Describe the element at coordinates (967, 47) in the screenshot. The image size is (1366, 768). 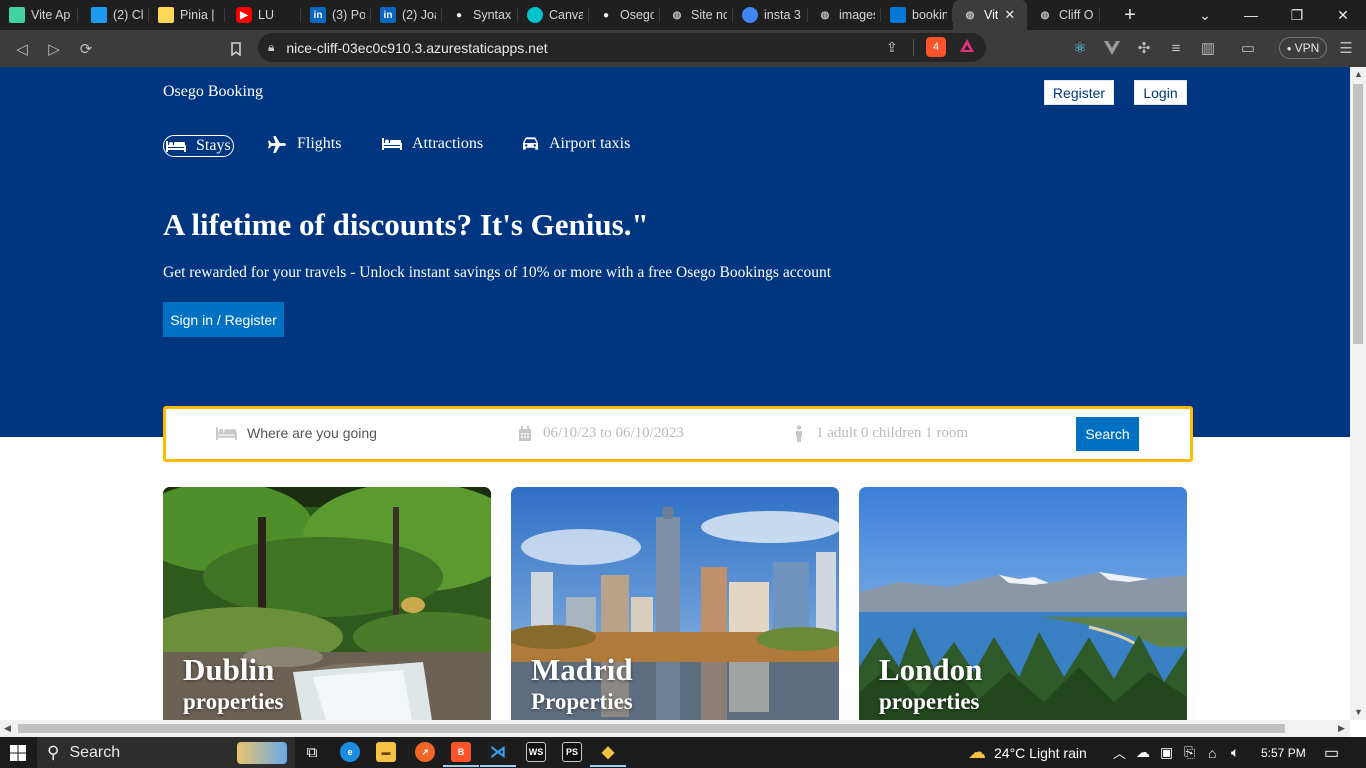
I see `brave-rewards-icon` at that location.